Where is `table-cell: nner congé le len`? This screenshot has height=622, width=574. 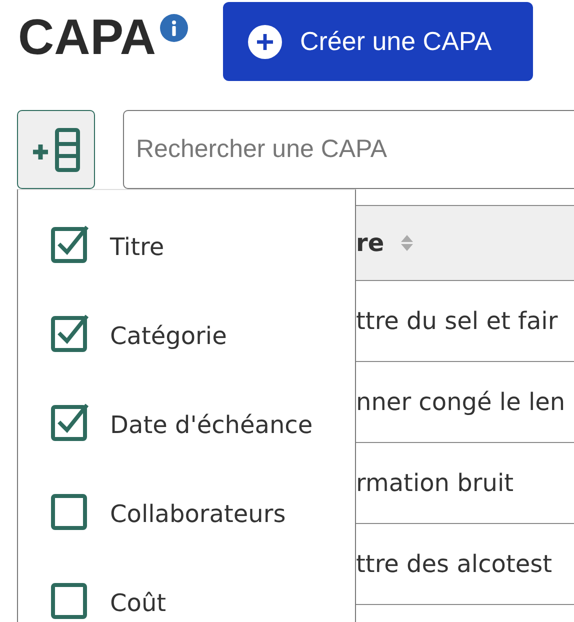
table-cell: nner congé le len is located at coordinates (465, 402).